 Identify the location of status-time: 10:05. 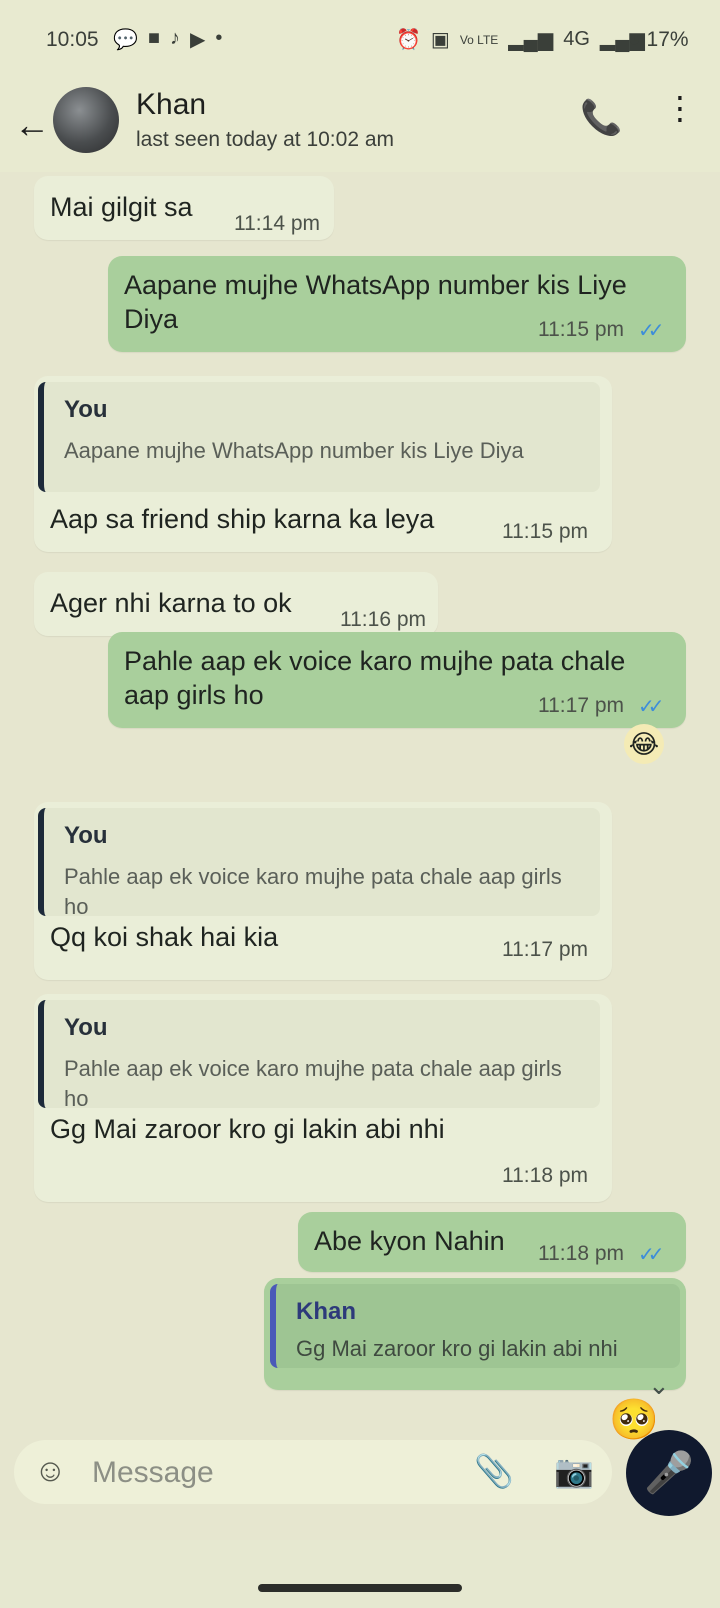
(72, 39).